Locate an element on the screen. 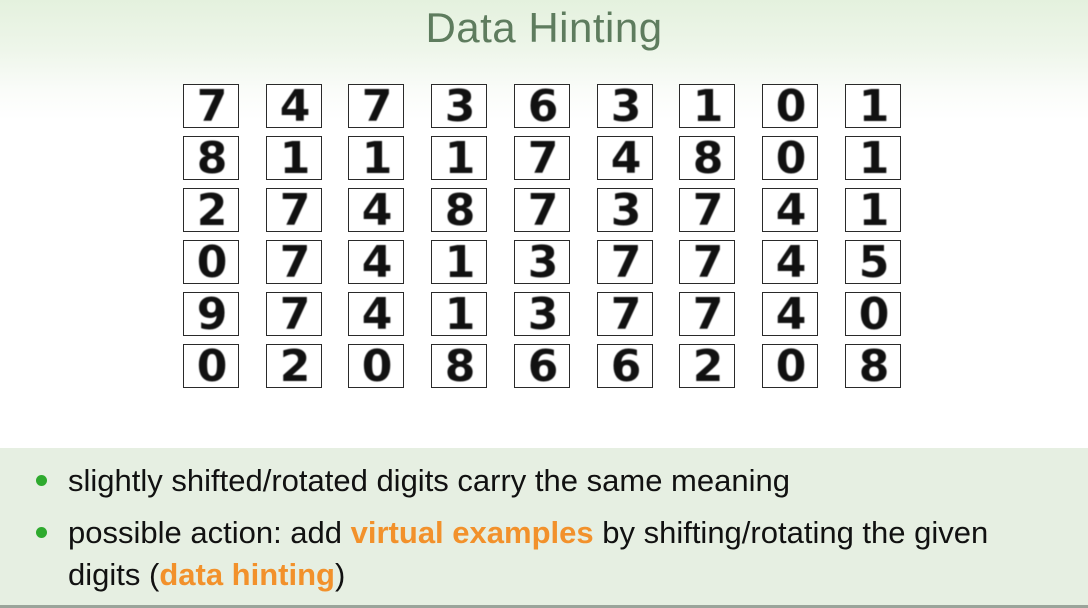  digit-glyph: 9 is located at coordinates (212, 314).